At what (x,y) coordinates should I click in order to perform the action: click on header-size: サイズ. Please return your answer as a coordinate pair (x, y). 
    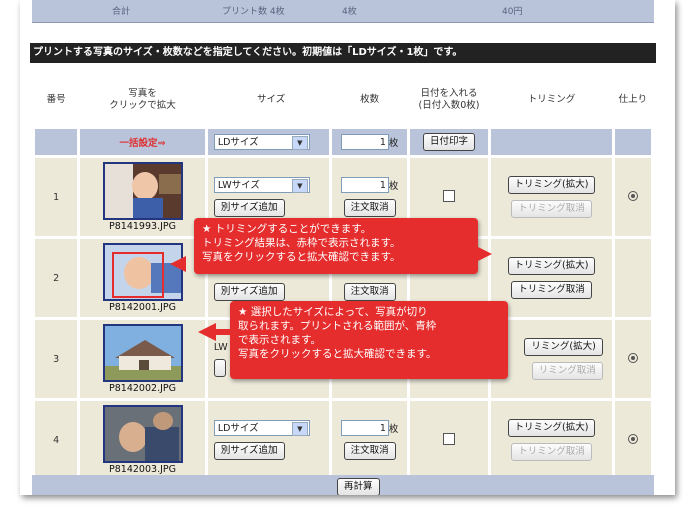
    Looking at the image, I should click on (268, 100).